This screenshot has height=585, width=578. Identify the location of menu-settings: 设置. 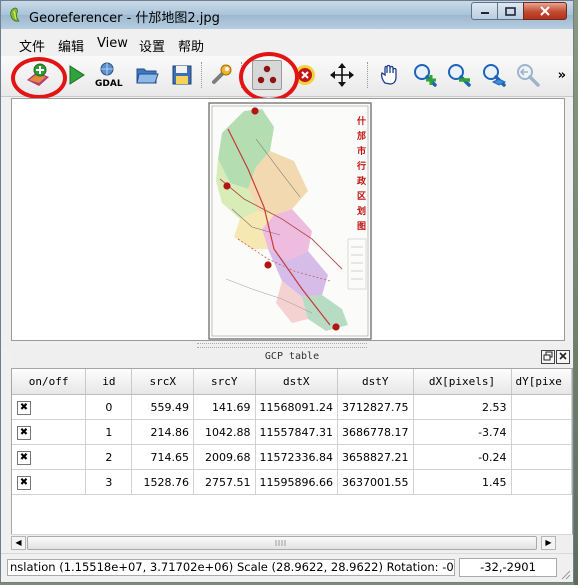
(152, 45).